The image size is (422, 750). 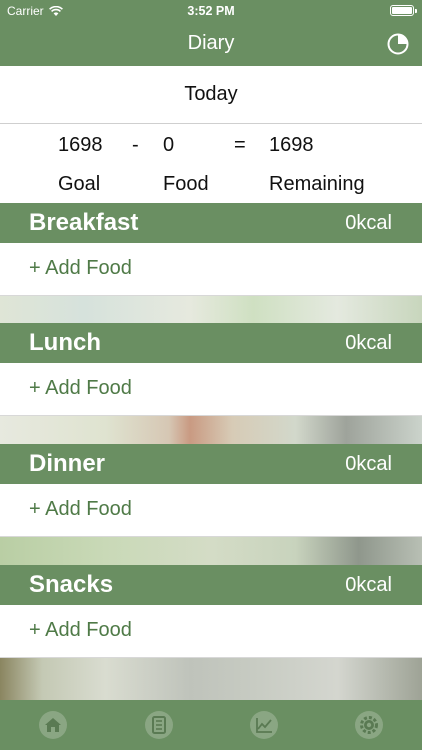 I want to click on add-food-snacks-button: + Add Food, so click(x=211, y=631).